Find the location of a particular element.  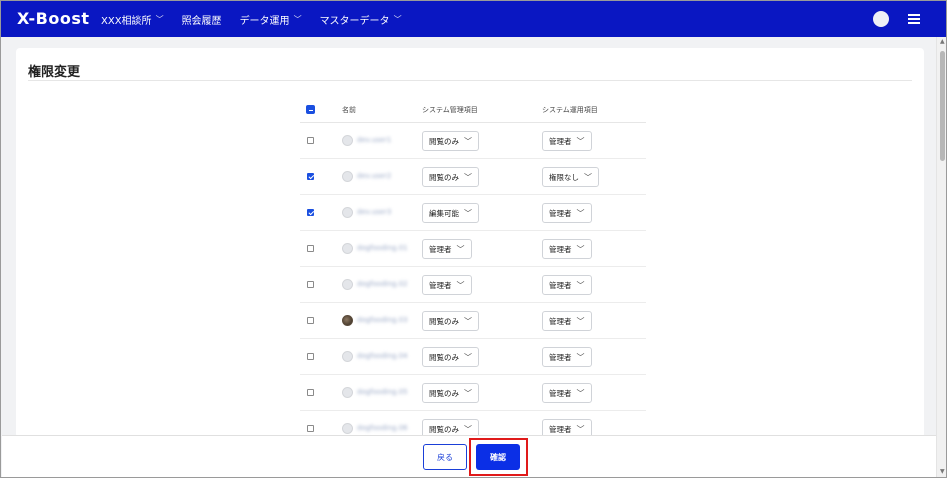

table-row: dogfooding.05 閲覧のみ ﹀ 管理者 ﹀ is located at coordinates (473, 393).